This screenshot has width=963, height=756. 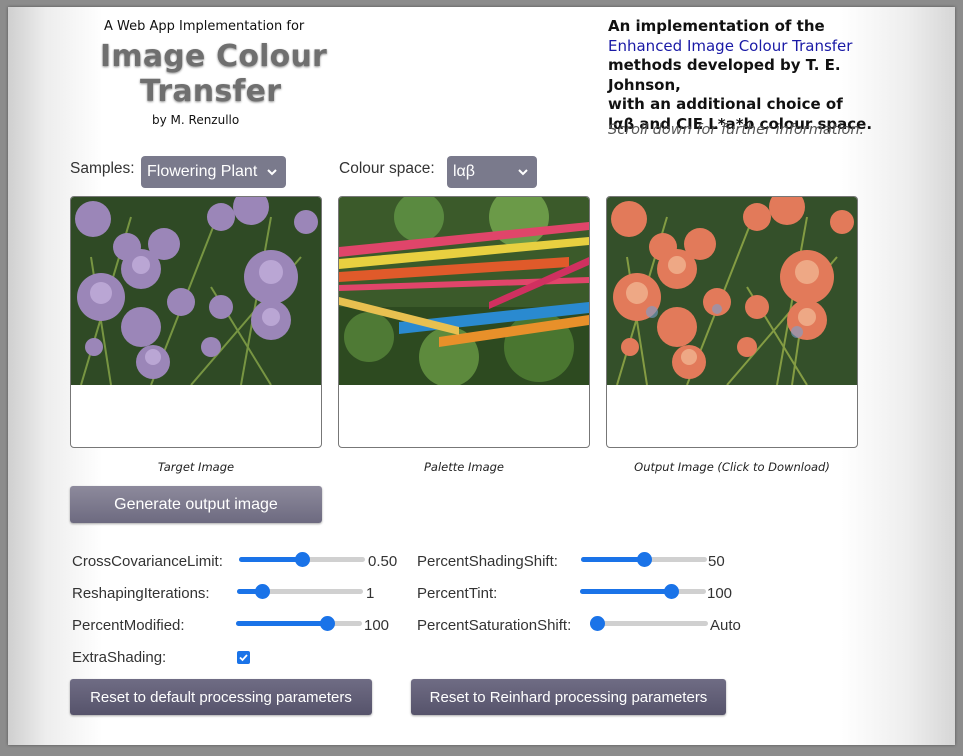 I want to click on checkmark-icon, so click(x=243, y=658).